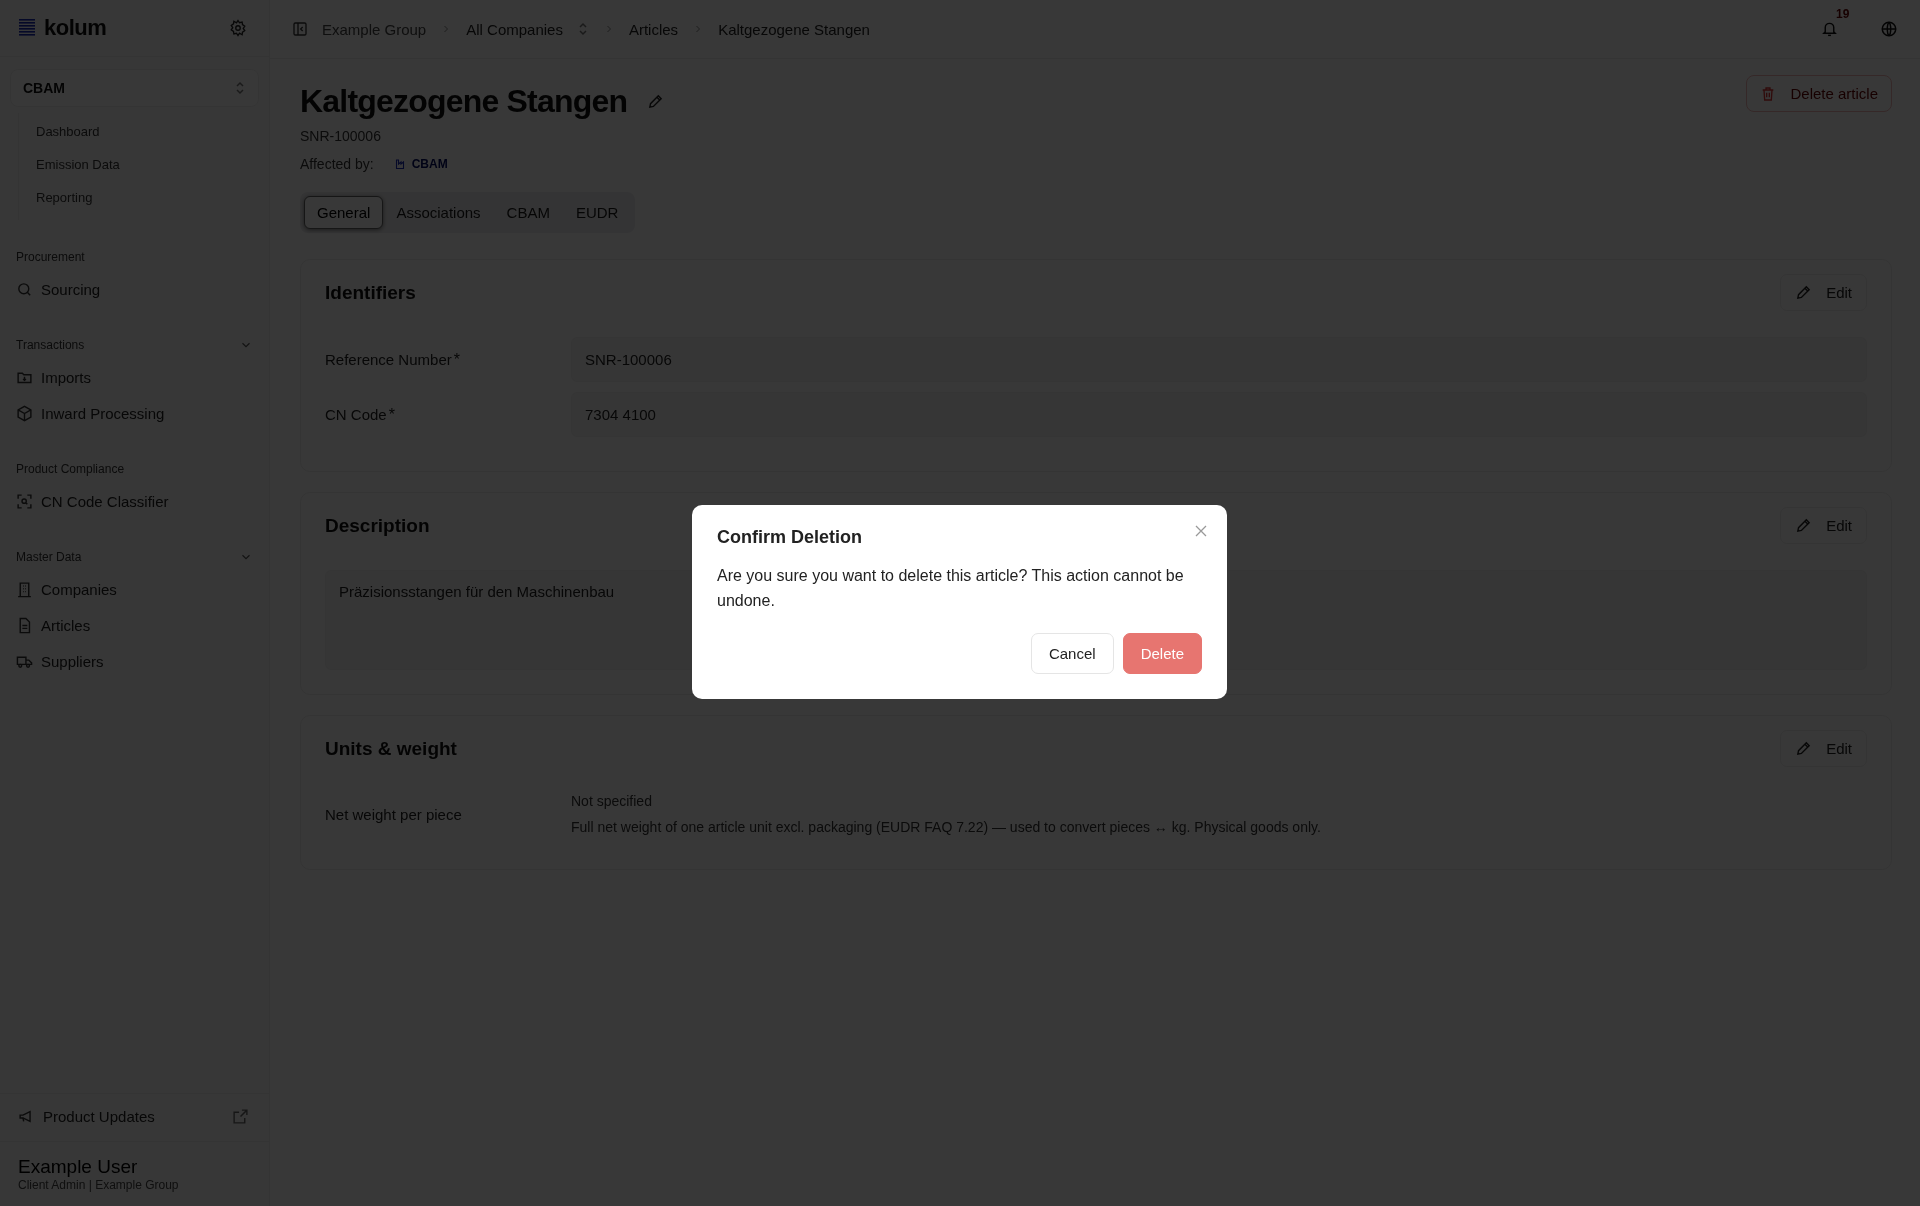  Describe the element at coordinates (1162, 653) in the screenshot. I see `delete-button: Delete` at that location.